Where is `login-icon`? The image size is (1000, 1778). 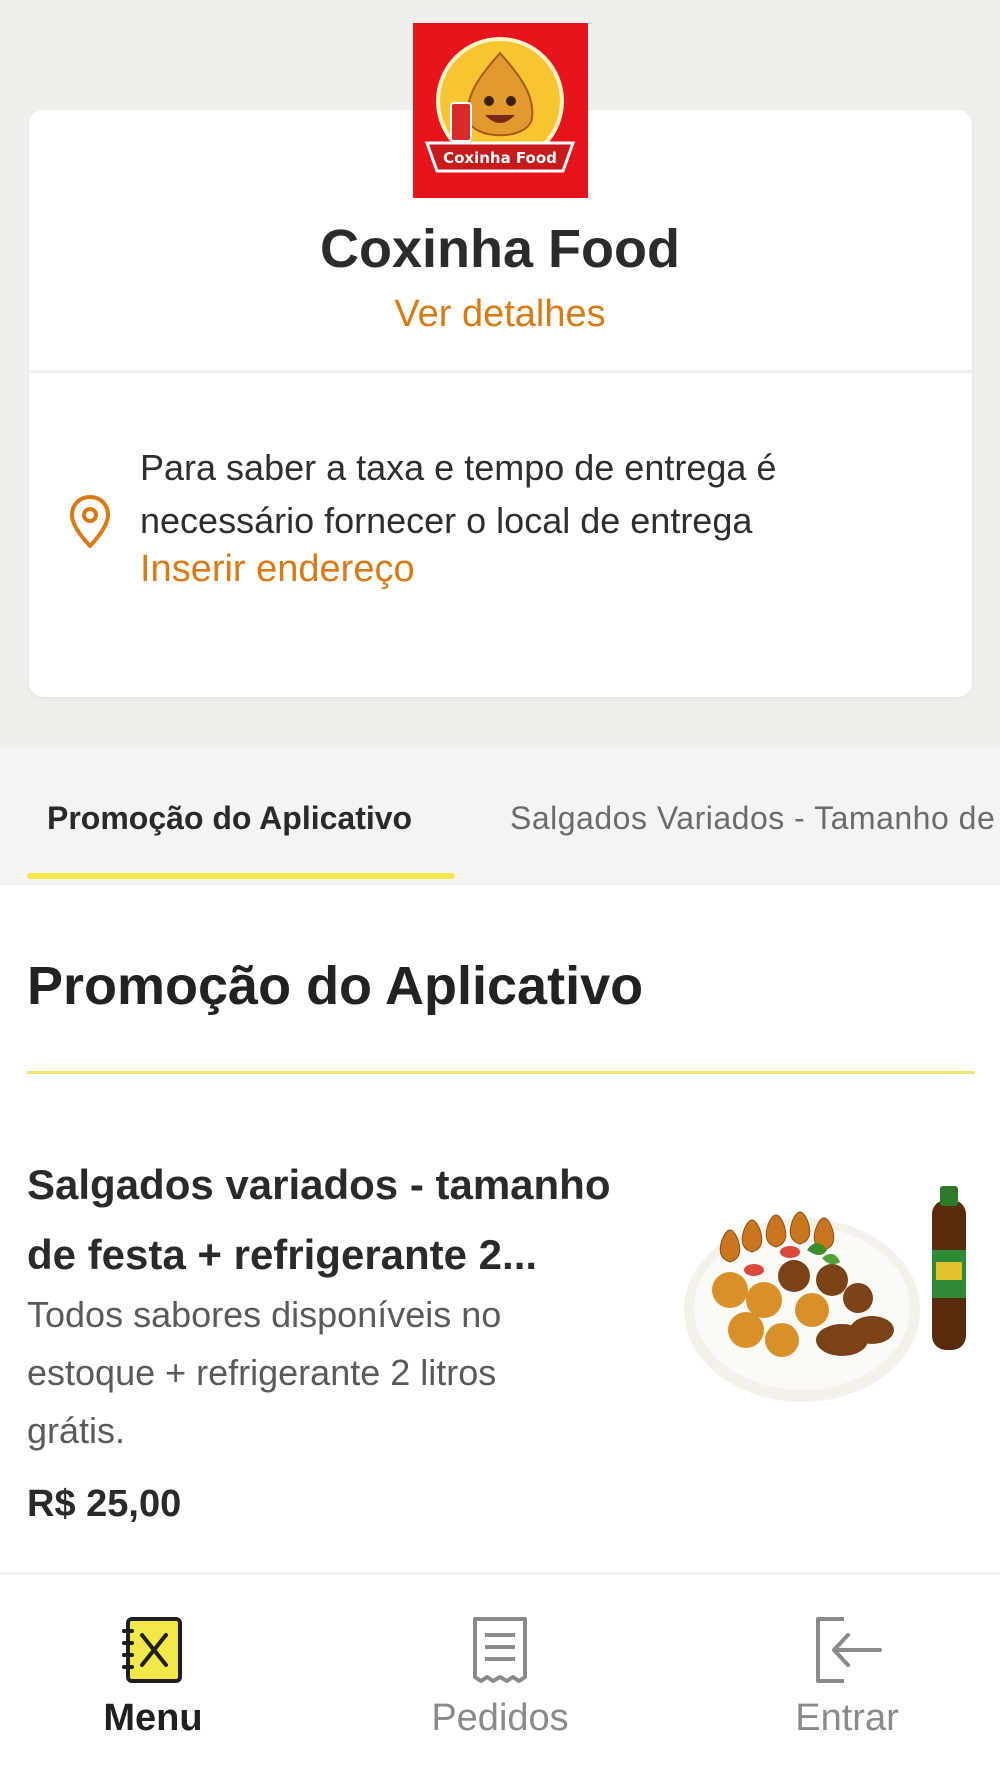
login-icon is located at coordinates (849, 1650).